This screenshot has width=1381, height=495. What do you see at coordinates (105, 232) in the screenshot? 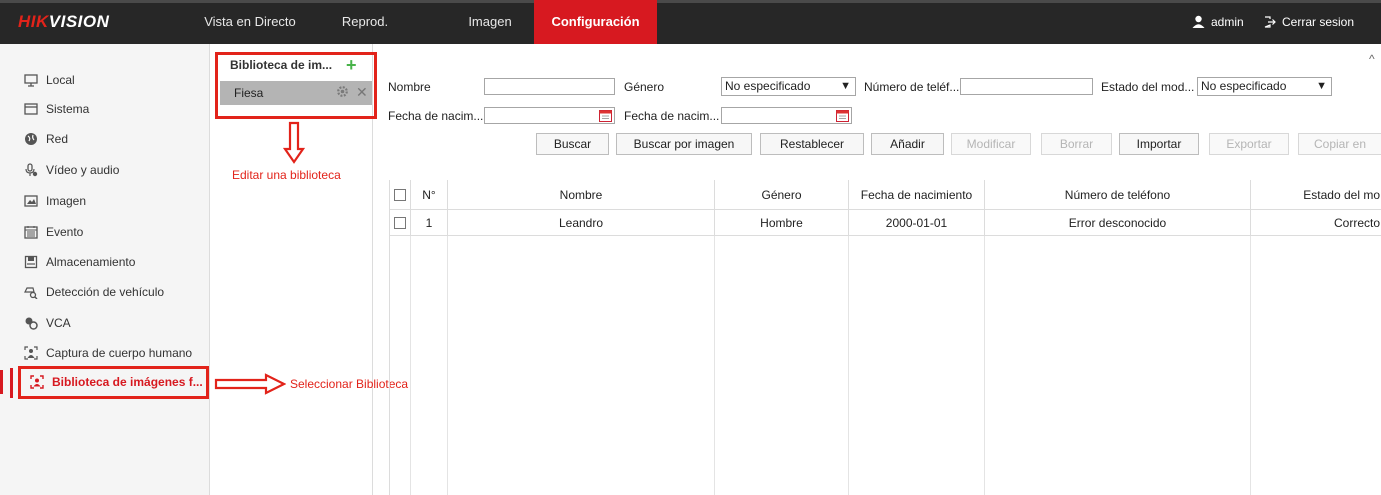
I see `sidebar-item-evento: Evento` at bounding box center [105, 232].